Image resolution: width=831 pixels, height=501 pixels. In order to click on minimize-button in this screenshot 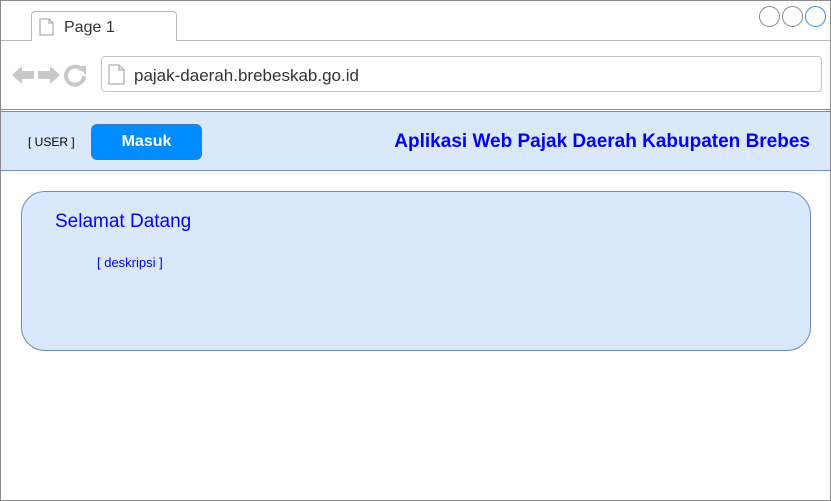, I will do `click(769, 16)`.